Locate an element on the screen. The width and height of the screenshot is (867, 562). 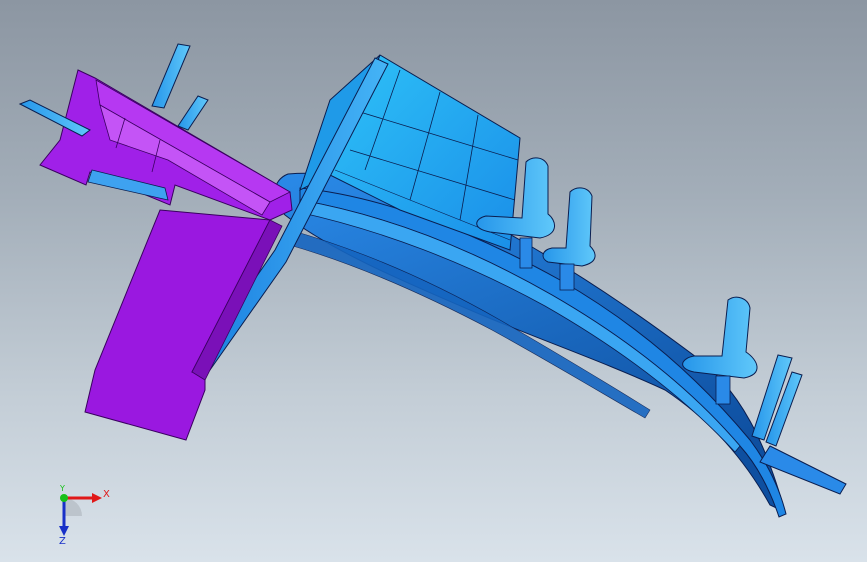
x-axis-label: X is located at coordinates (106, 494).